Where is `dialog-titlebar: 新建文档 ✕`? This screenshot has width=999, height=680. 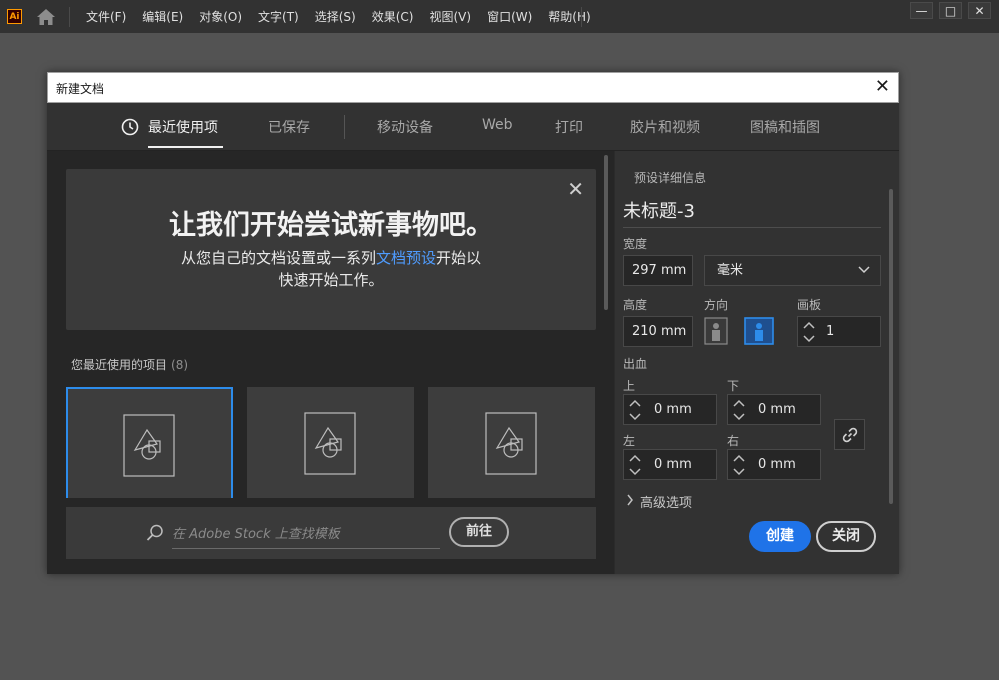
dialog-titlebar: 新建文档 ✕ is located at coordinates (473, 87).